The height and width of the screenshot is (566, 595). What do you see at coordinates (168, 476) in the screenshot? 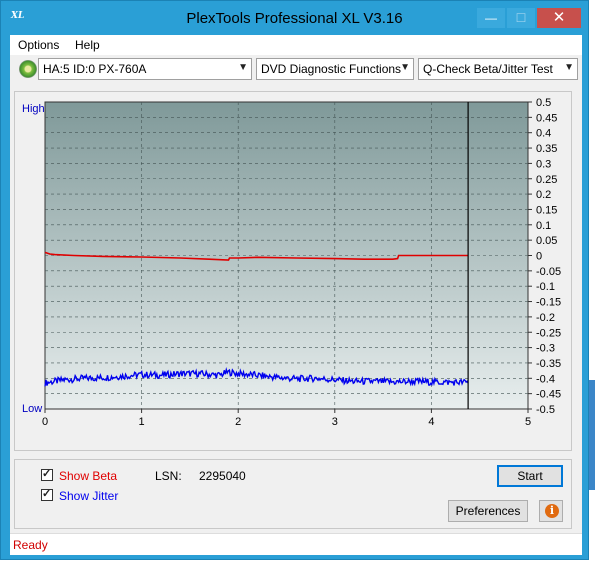
I see `lsn-label: LSN:` at bounding box center [168, 476].